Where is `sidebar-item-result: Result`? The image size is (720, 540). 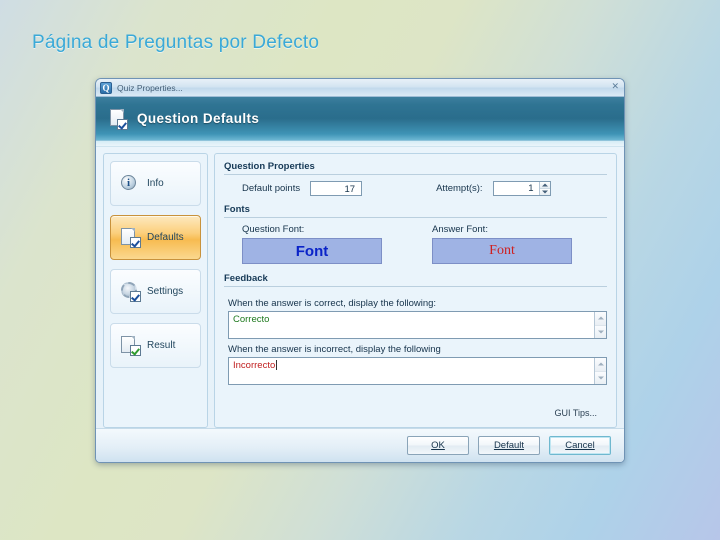 sidebar-item-result: Result is located at coordinates (155, 345).